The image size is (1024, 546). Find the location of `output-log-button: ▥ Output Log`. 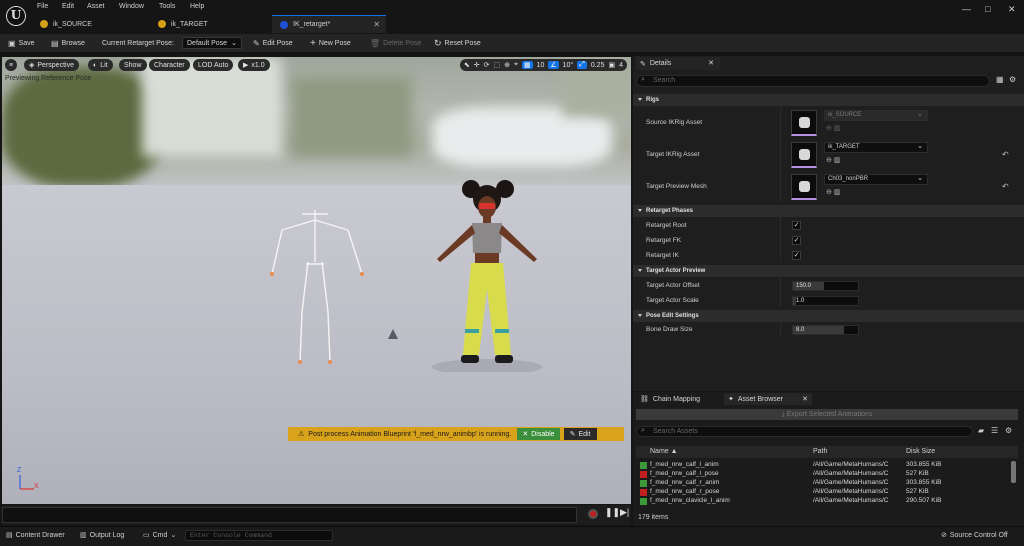

output-log-button: ▥ Output Log is located at coordinates (102, 535).